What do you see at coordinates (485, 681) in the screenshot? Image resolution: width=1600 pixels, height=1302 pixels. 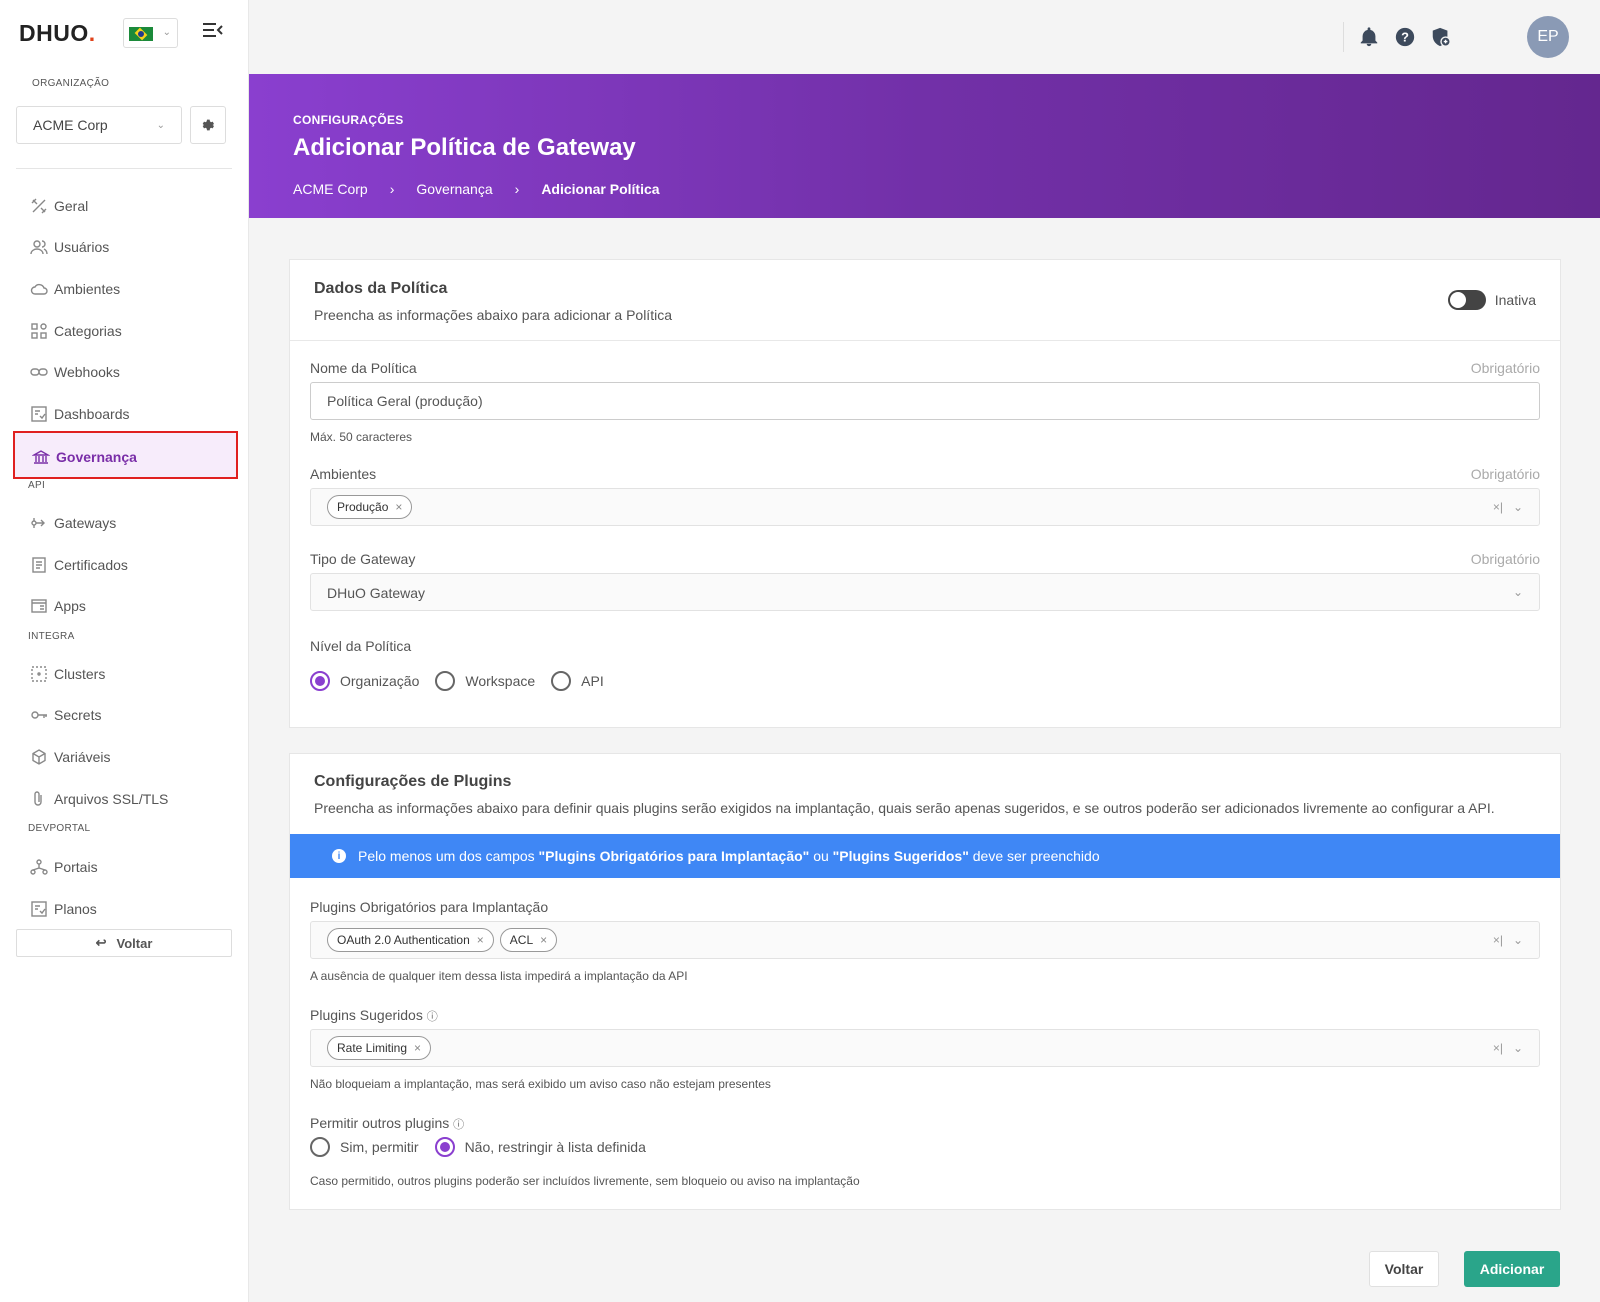 I see `radio-workspace: Workspace` at bounding box center [485, 681].